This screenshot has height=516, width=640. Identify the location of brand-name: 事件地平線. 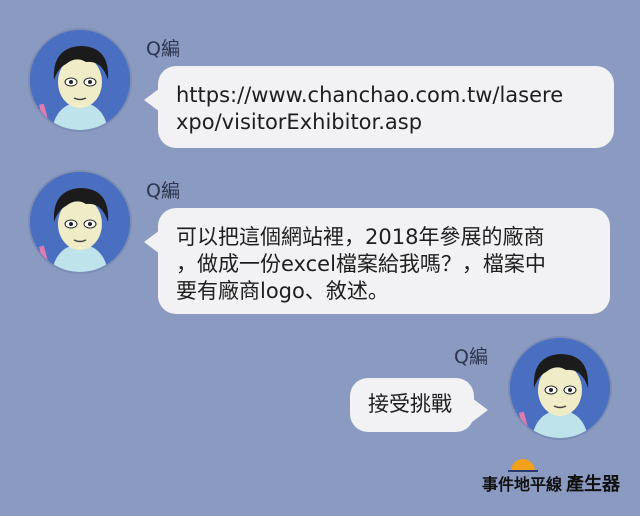
(521, 484).